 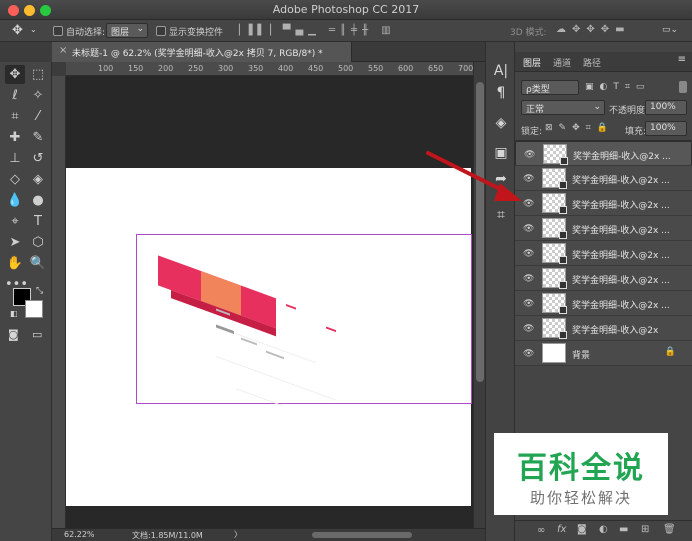 I want to click on dodge-tool-icon: ●, so click(x=38, y=200).